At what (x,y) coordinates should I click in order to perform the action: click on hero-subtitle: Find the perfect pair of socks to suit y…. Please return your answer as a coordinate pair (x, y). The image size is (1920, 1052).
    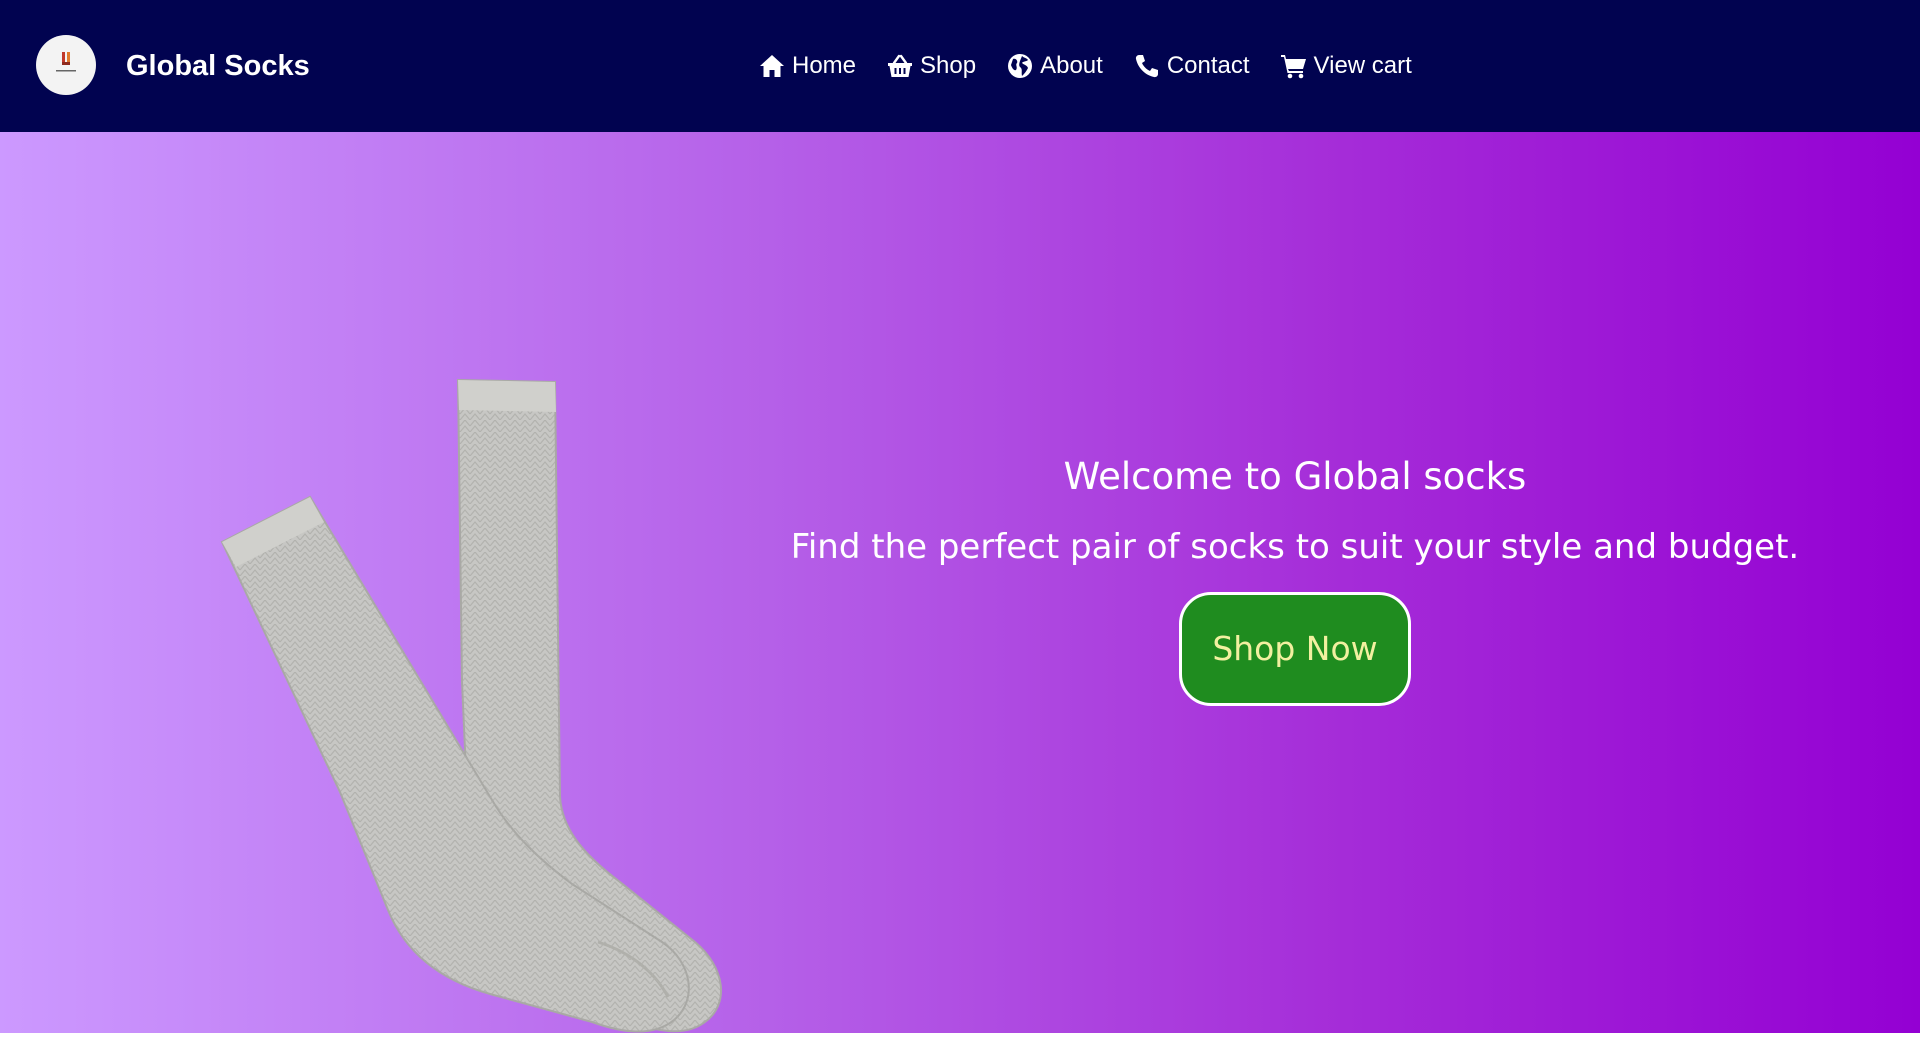
    Looking at the image, I should click on (1295, 547).